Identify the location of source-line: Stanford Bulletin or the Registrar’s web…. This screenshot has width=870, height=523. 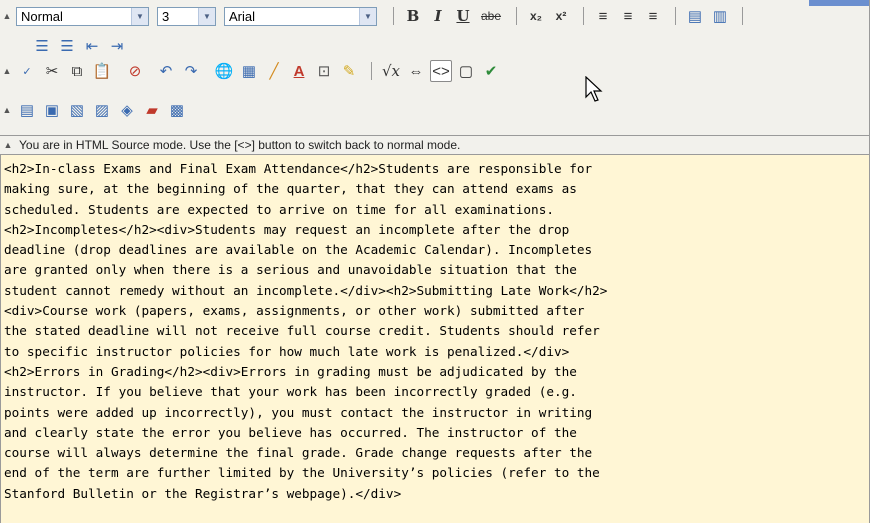
(203, 493).